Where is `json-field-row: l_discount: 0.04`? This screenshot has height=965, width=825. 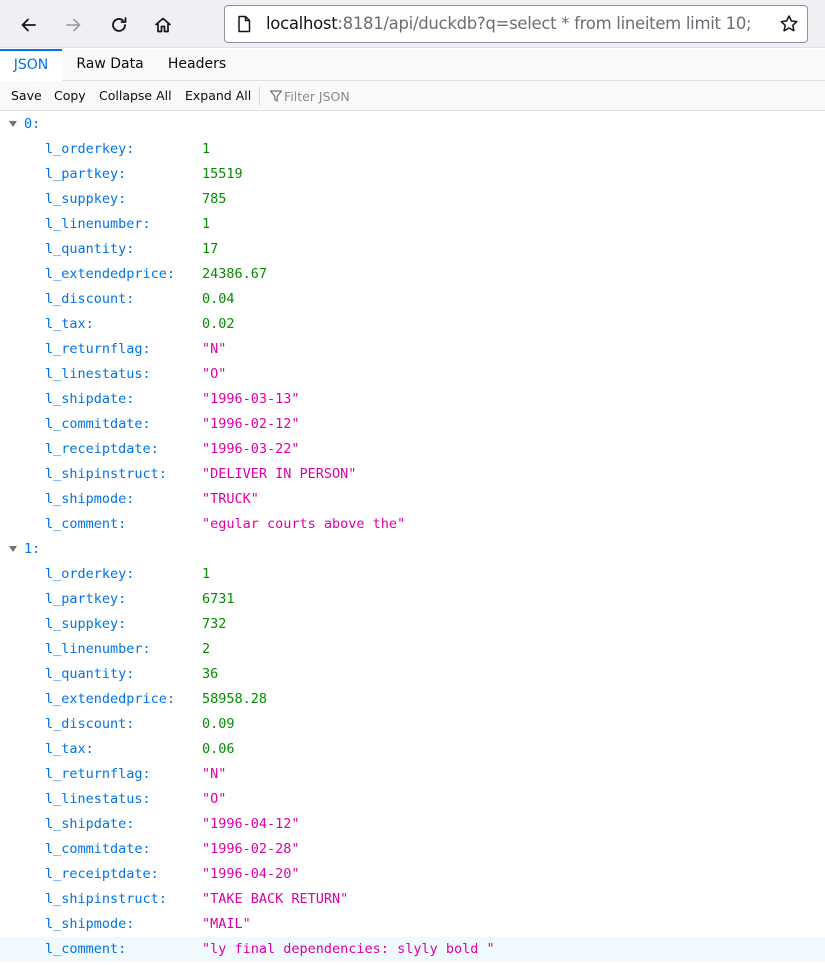 json-field-row: l_discount: 0.04 is located at coordinates (412, 299).